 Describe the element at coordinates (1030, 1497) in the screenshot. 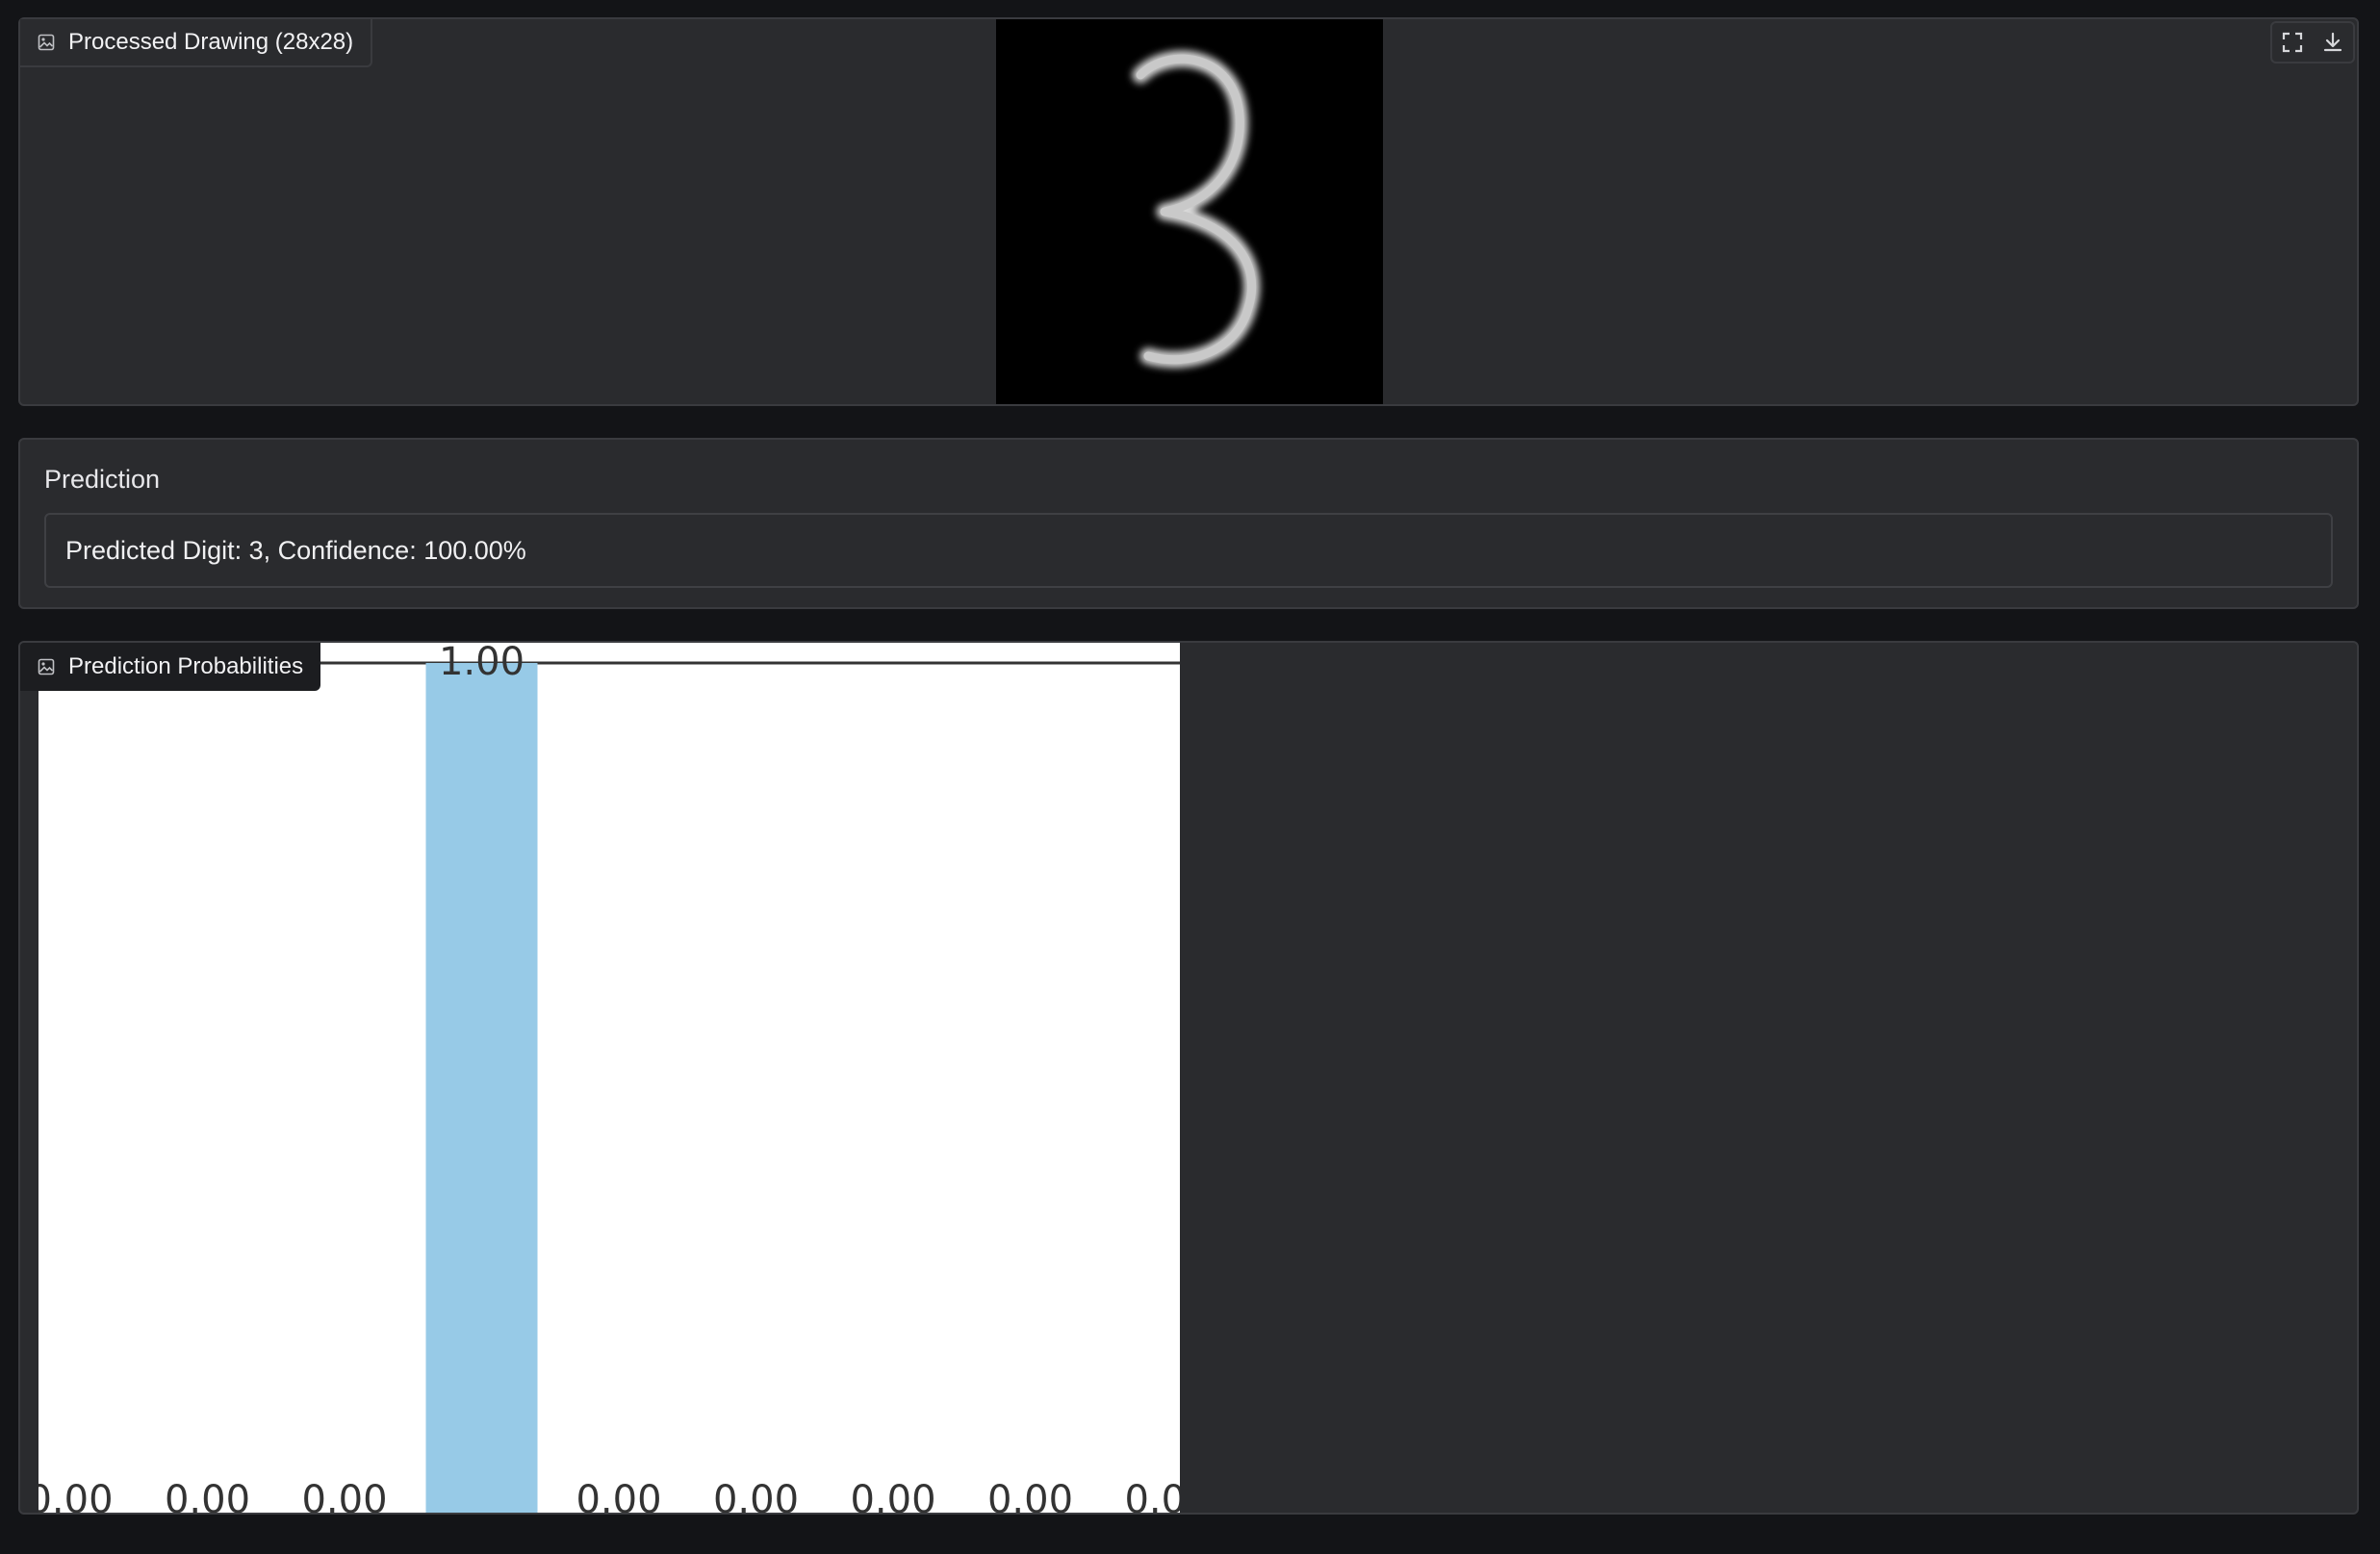

I see `chart-data-label-7: 0.00` at that location.